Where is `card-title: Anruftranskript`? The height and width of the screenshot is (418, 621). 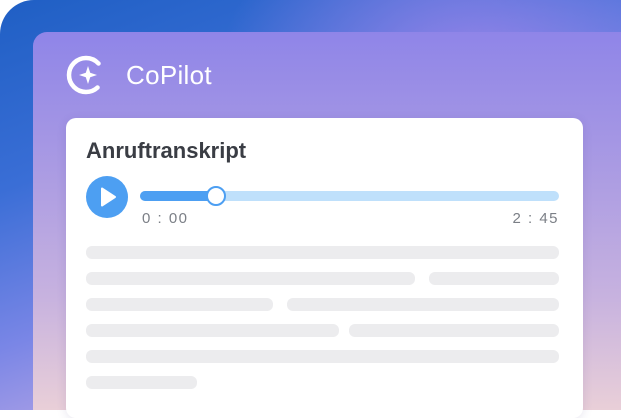
card-title: Anruftranskript is located at coordinates (166, 150).